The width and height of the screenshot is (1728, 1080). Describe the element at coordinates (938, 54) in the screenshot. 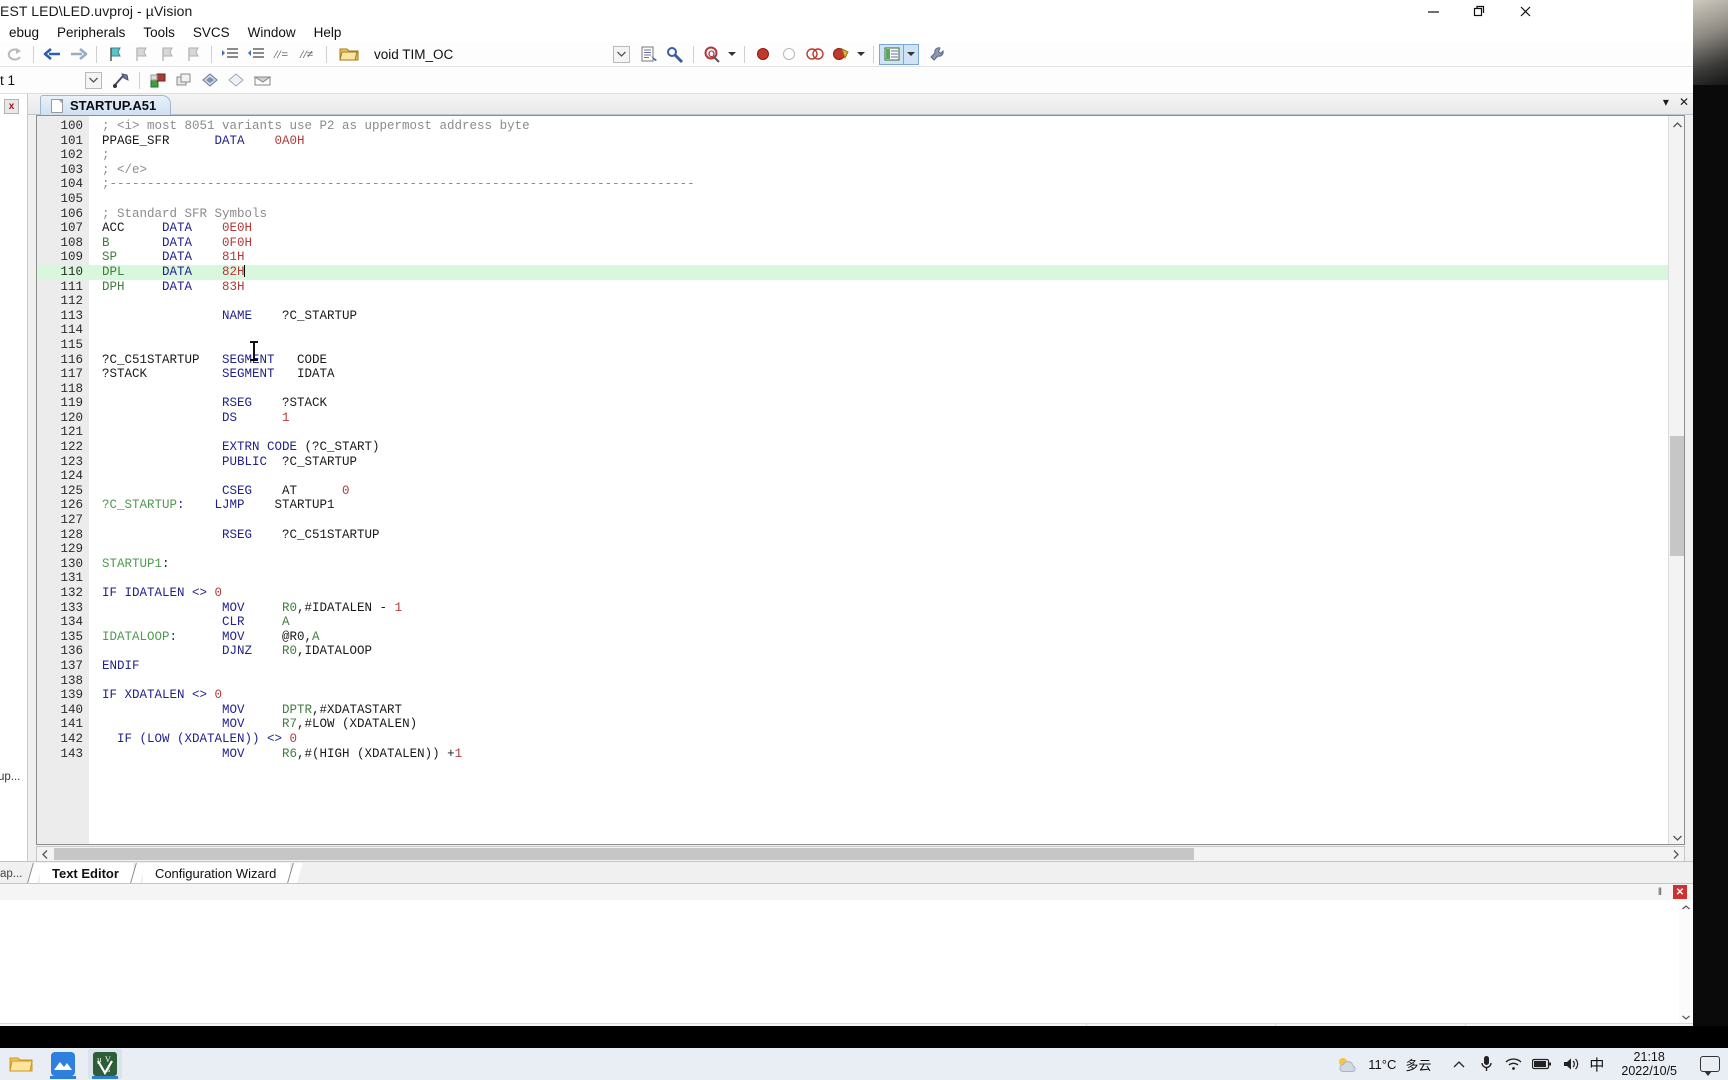

I see `configure-target-icon` at that location.